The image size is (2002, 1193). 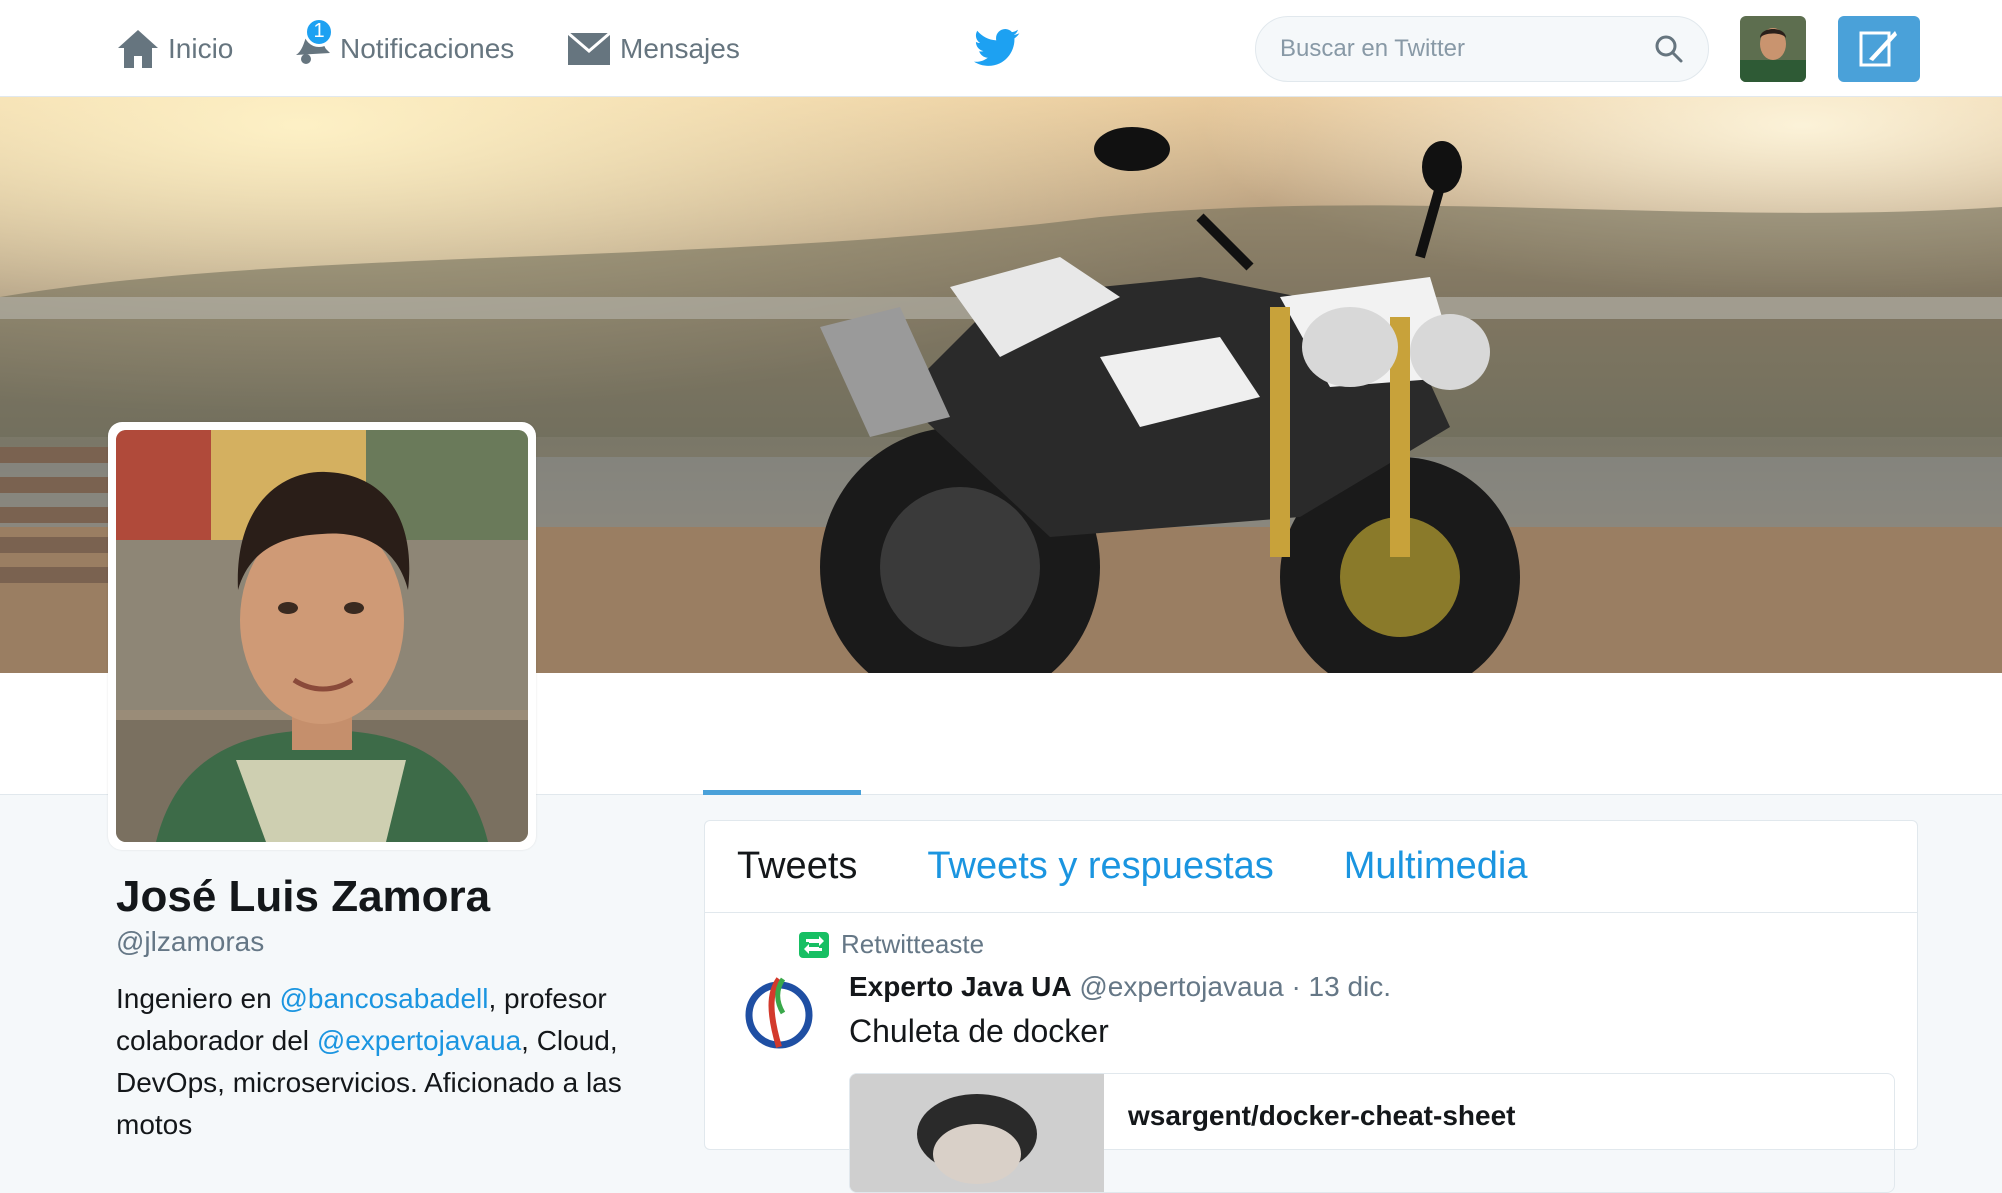 What do you see at coordinates (1341, 986) in the screenshot?
I see `tweet-date: · 13 dic.` at bounding box center [1341, 986].